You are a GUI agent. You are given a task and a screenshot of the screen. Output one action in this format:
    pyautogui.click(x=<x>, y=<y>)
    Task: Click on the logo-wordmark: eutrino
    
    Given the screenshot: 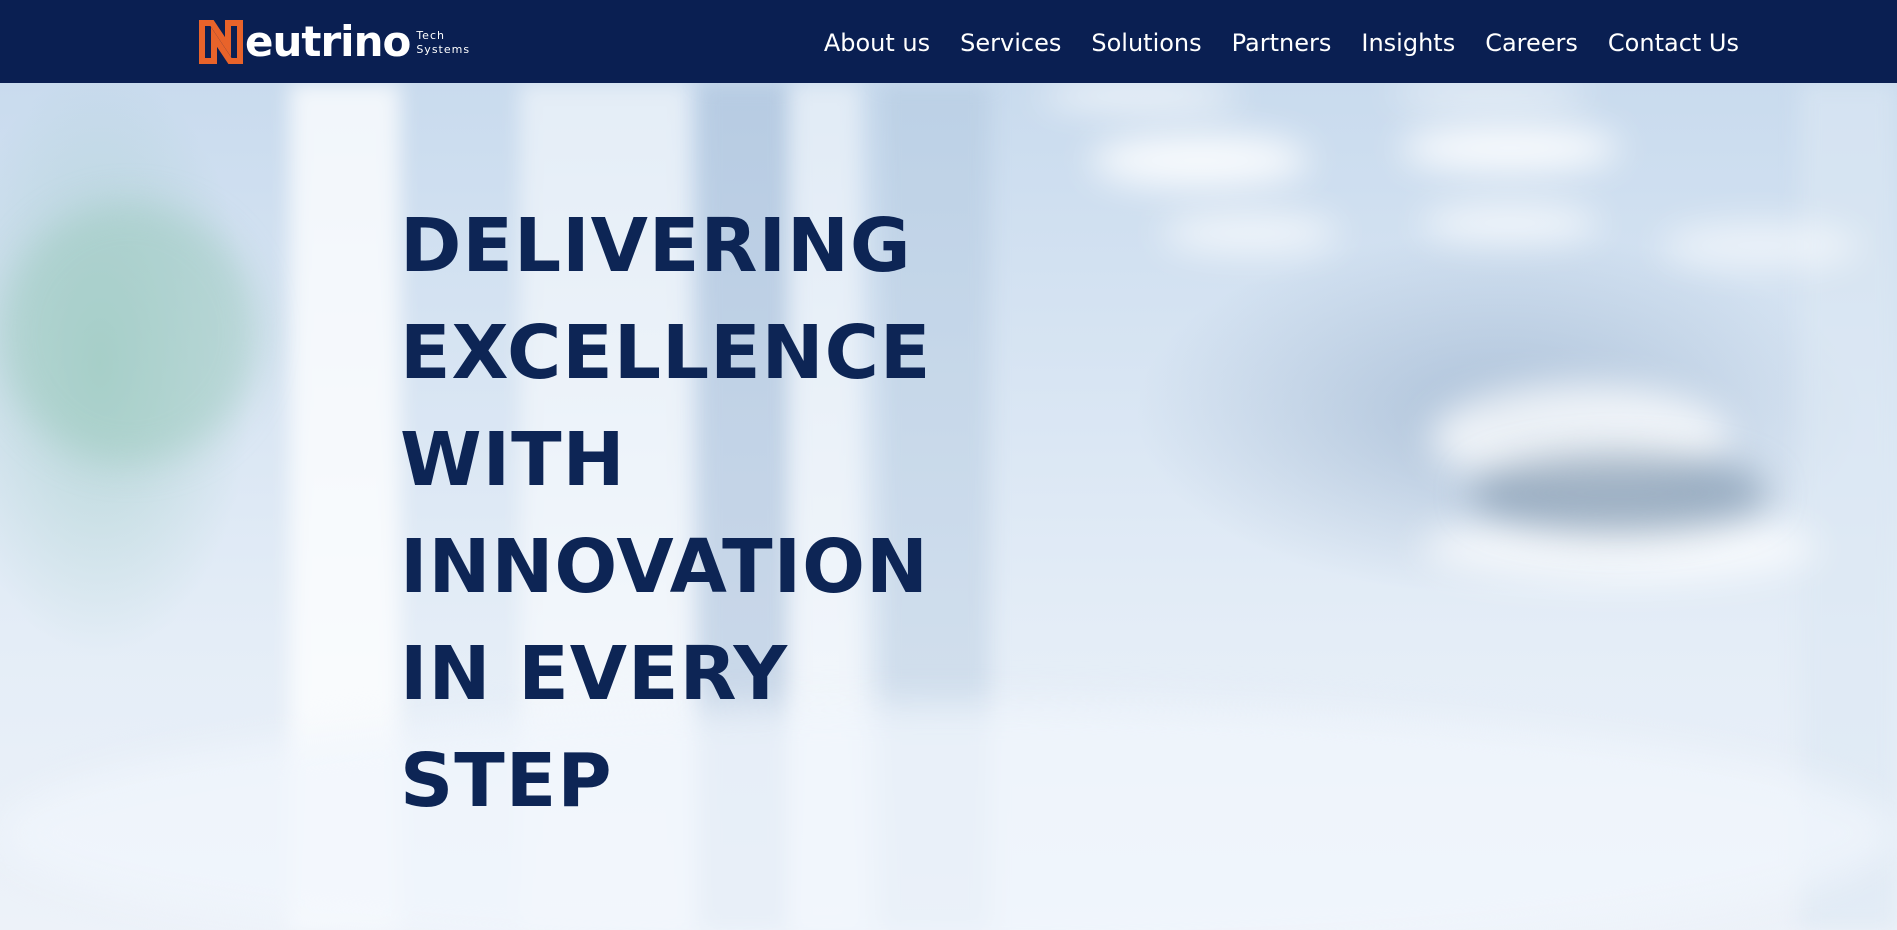 What is the action you would take?
    pyautogui.click(x=328, y=41)
    